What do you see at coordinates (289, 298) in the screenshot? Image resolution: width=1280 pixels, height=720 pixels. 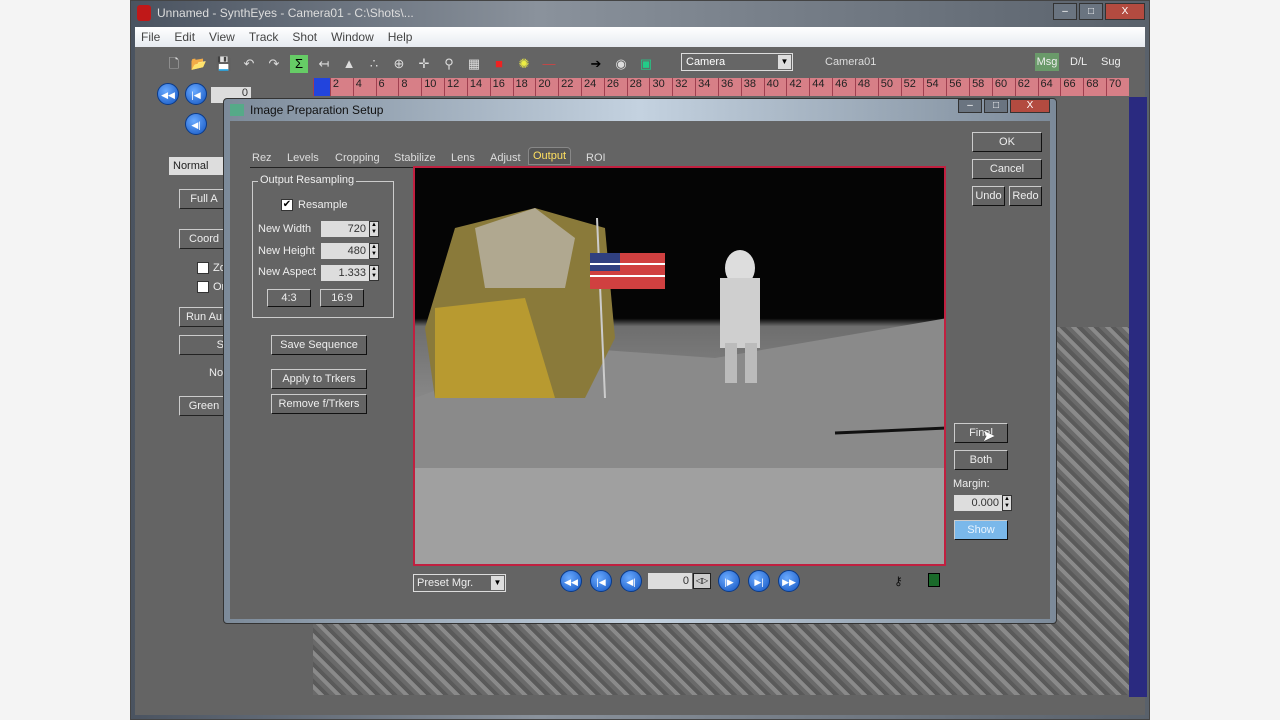 I see `aspect-4-3-button: 4:3` at bounding box center [289, 298].